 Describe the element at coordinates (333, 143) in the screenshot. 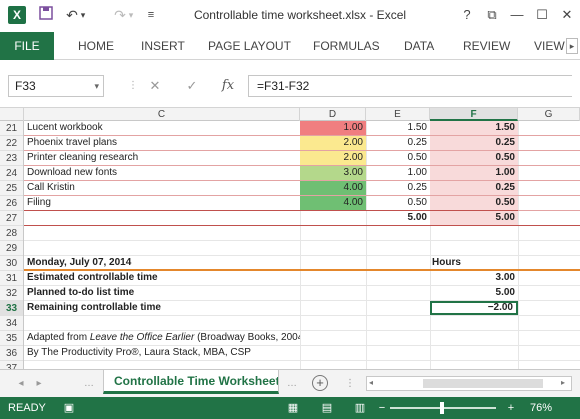

I see `cell-d22: 2.00` at that location.